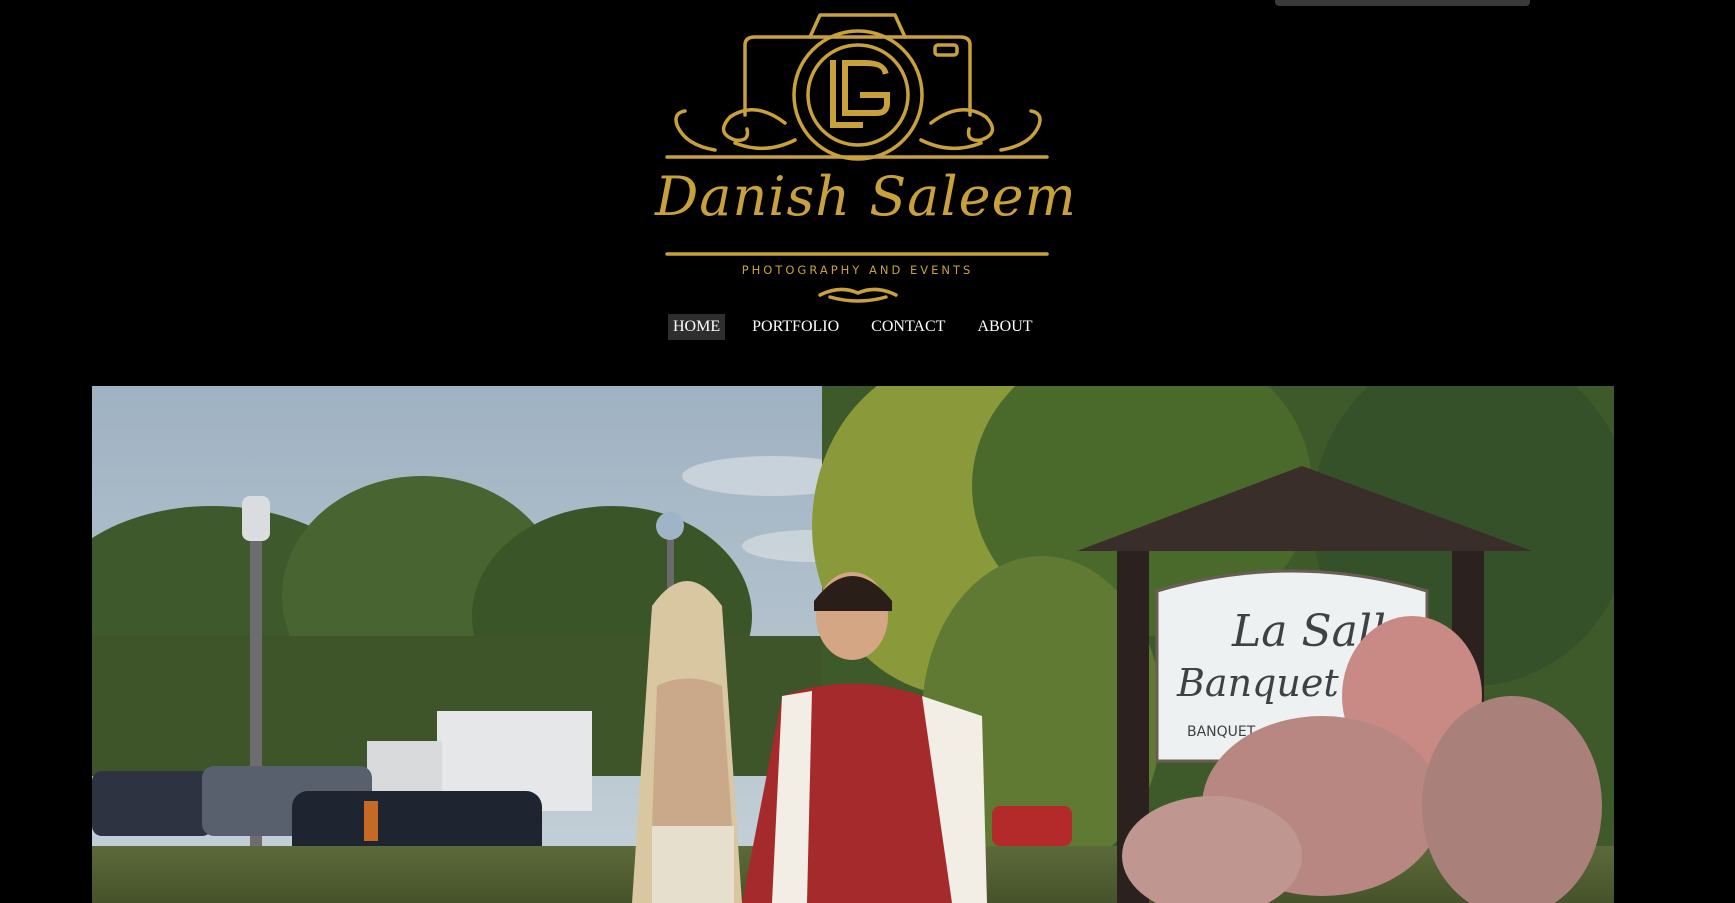 Image resolution: width=1735 pixels, height=903 pixels. I want to click on site-logo: Danish Saleem PHOTOGRAPHY AND EVENTS, so click(866, 155).